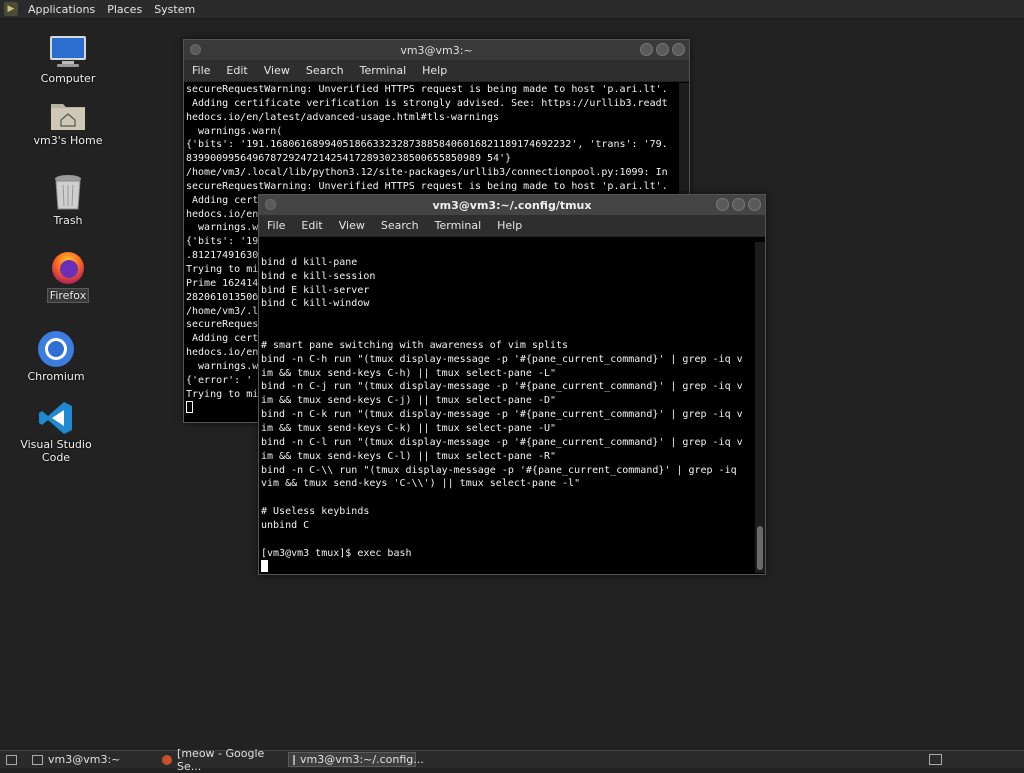 The height and width of the screenshot is (773, 1024). Describe the element at coordinates (68, 192) in the screenshot. I see `trash-icon` at that location.